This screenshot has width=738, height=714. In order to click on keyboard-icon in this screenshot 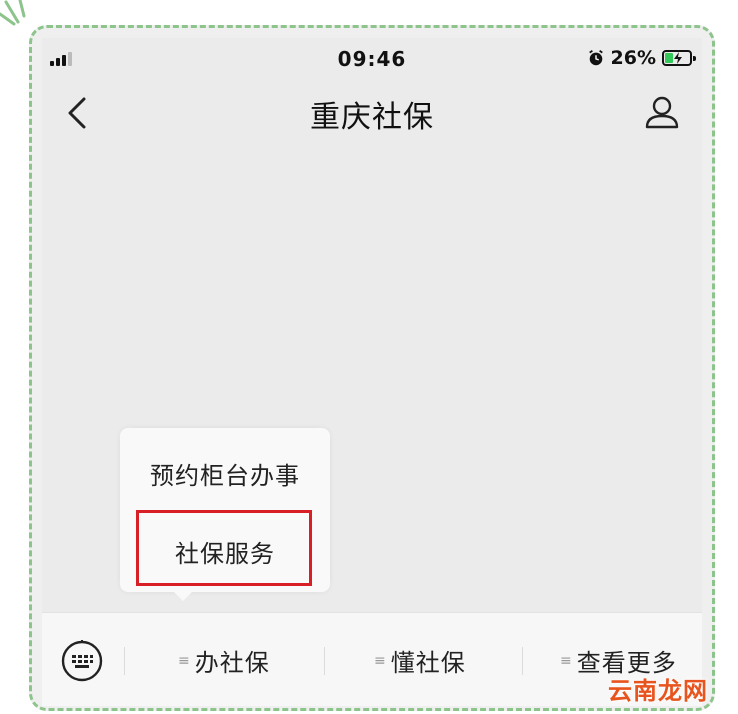, I will do `click(82, 661)`.